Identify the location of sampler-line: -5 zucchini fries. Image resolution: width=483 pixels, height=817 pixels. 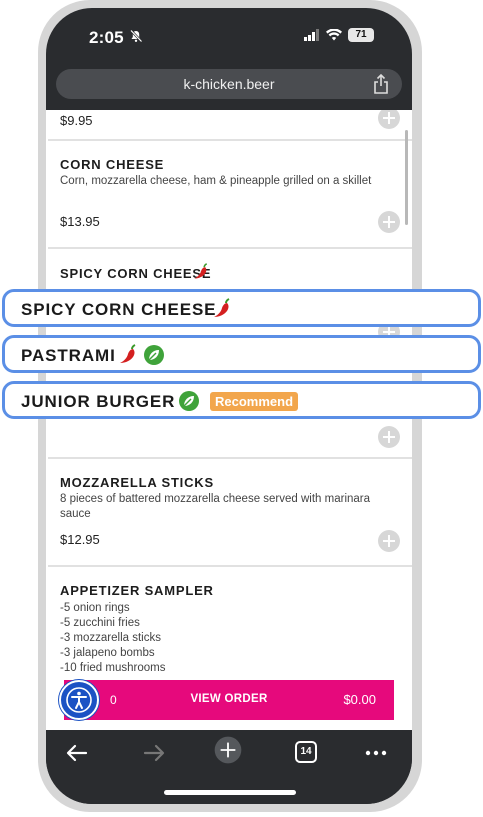
(100, 623).